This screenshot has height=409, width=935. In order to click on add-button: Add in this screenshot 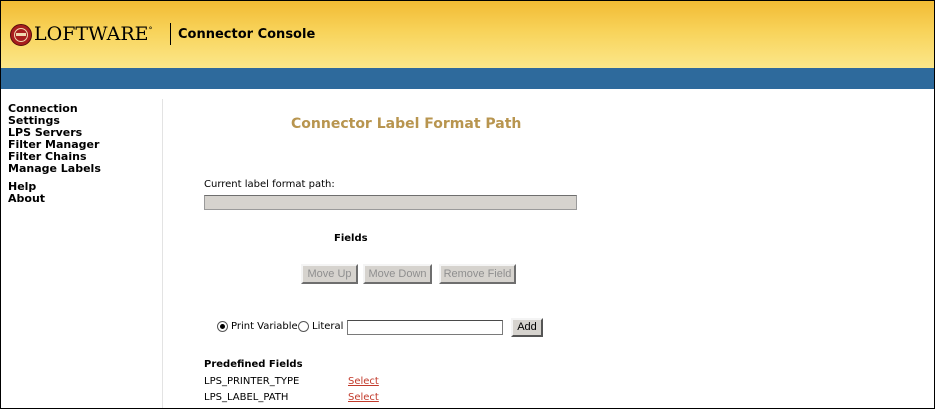, I will do `click(527, 327)`.